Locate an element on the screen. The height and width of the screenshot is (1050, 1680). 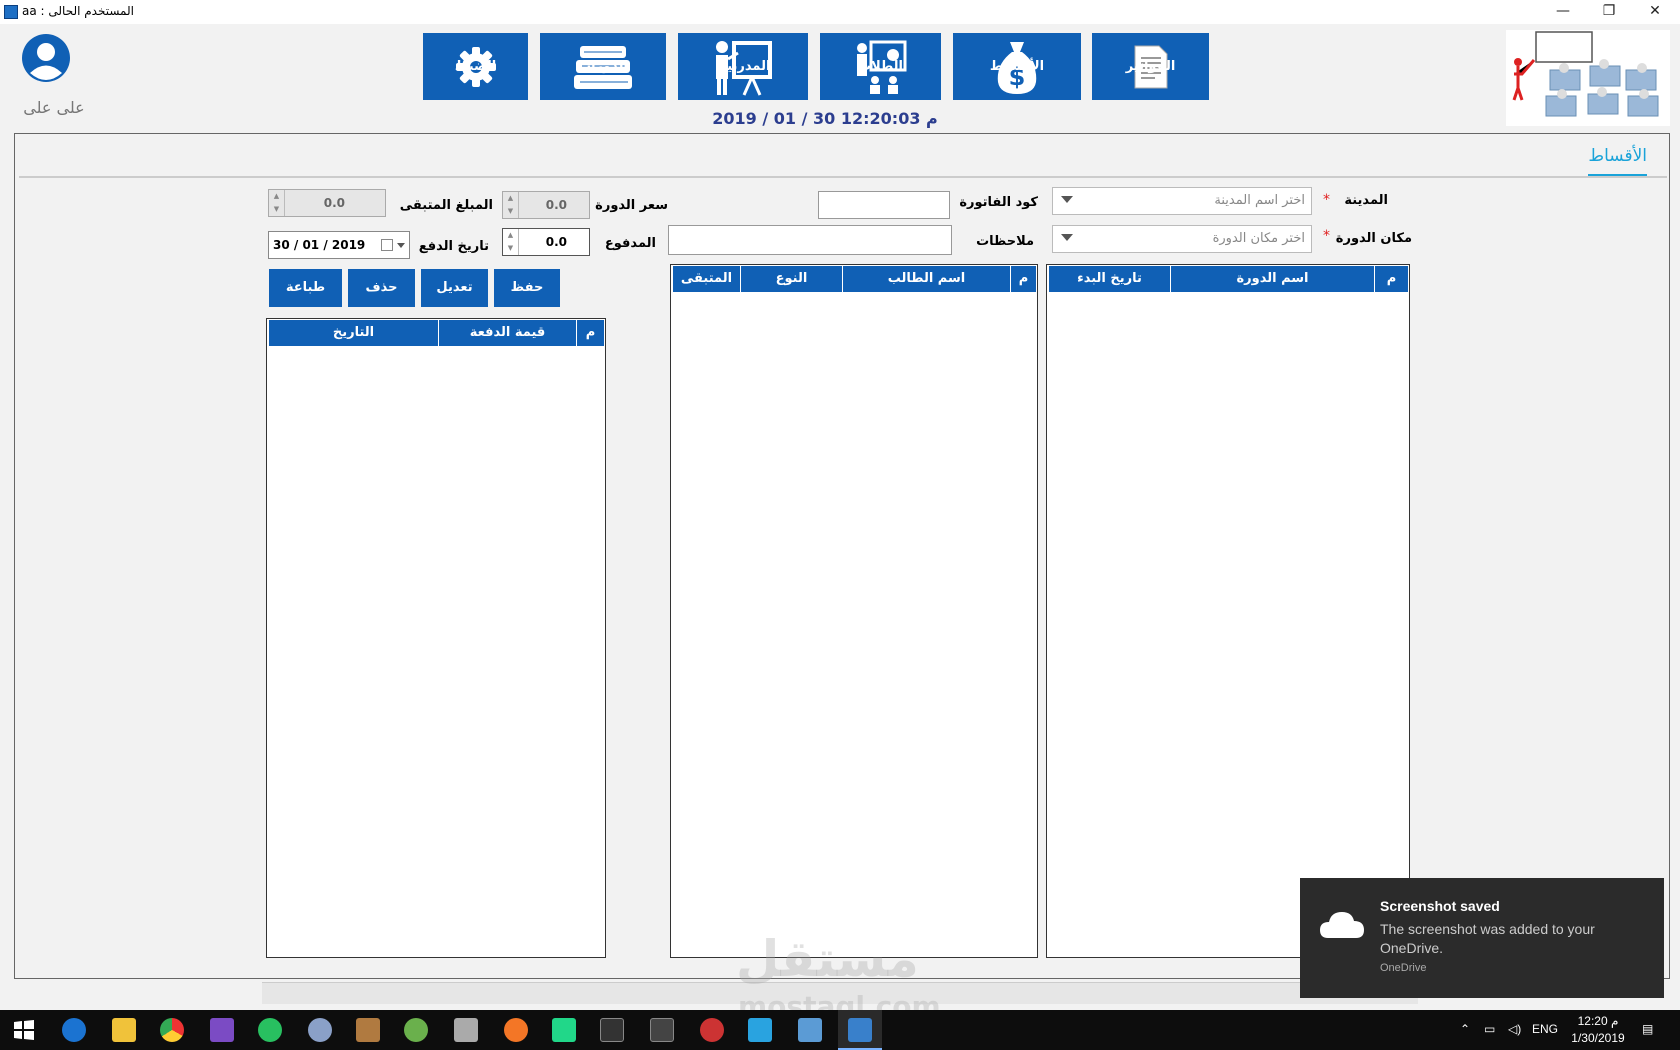
column-header: اسم الدورة is located at coordinates (1272, 279).